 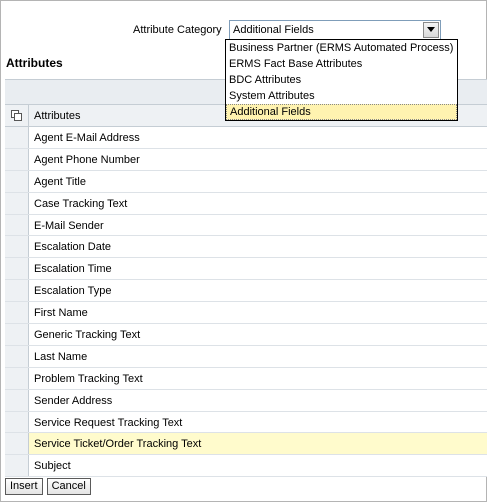 I want to click on row-attribute-text: Escalation Type, so click(x=73, y=291).